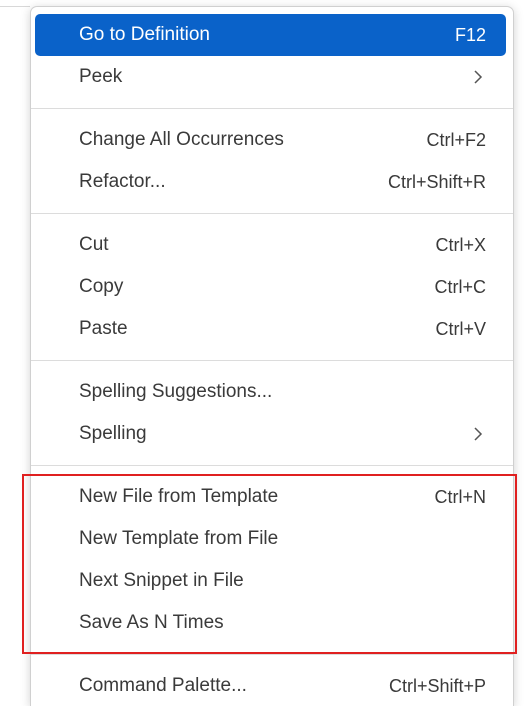  I want to click on menu-item-new-file-from-template: New File from Template Ctrl+N, so click(270, 497).